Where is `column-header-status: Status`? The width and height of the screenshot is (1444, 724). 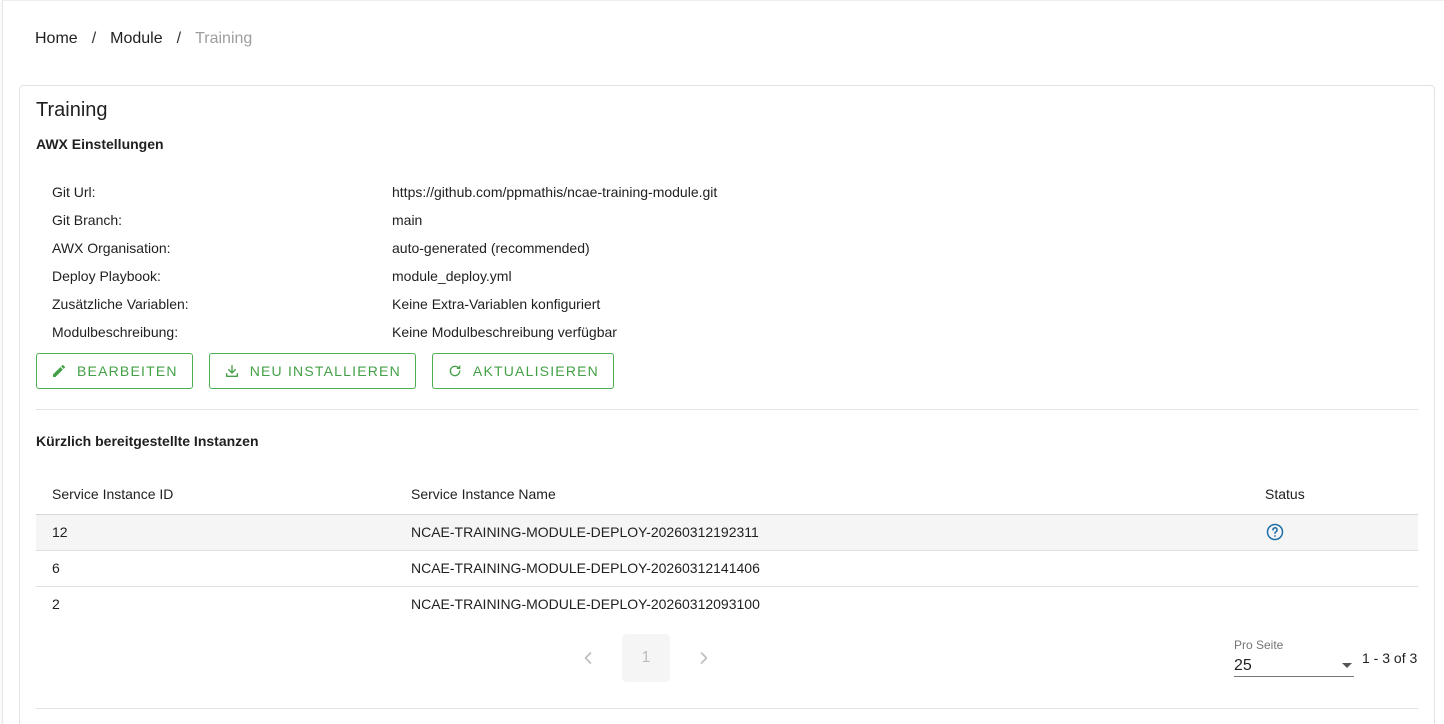 column-header-status: Status is located at coordinates (1333, 494).